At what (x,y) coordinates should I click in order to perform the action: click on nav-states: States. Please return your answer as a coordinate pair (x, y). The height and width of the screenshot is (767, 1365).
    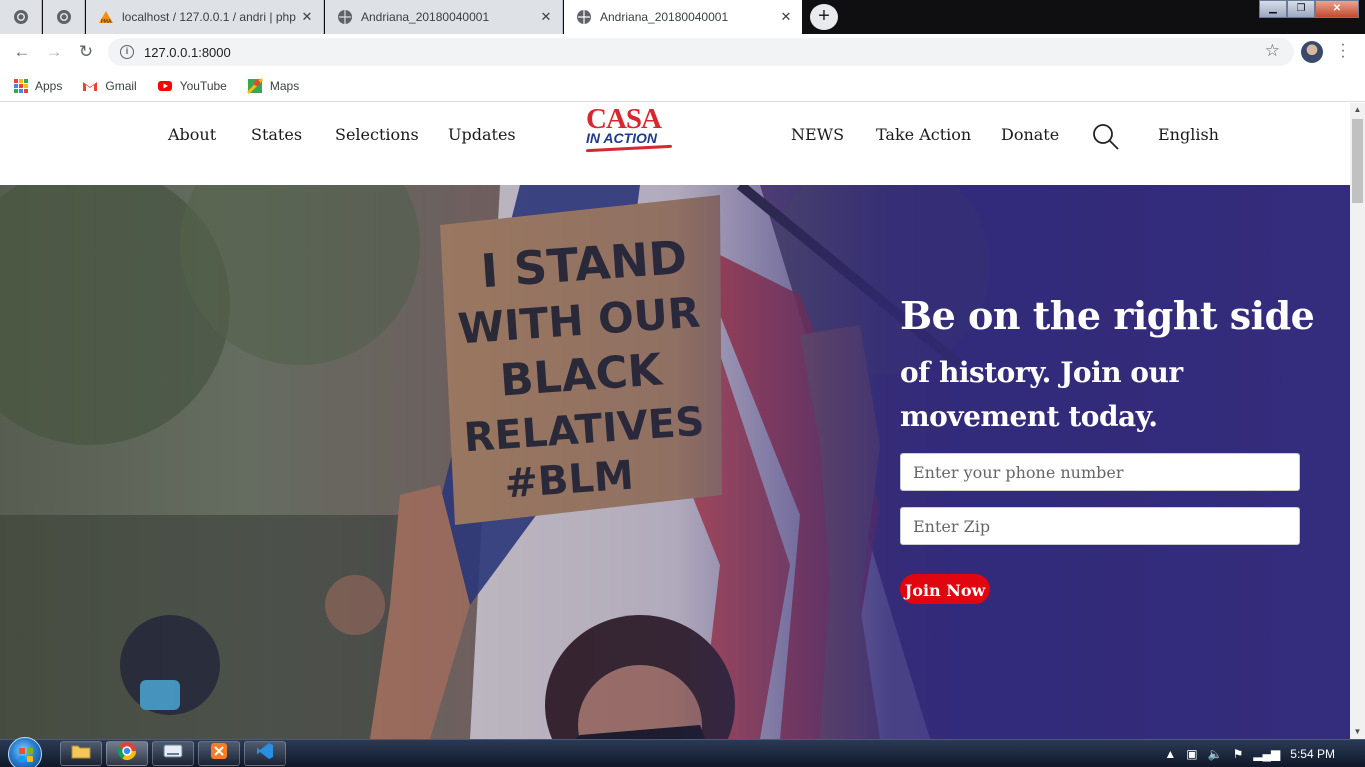
    Looking at the image, I should click on (276, 134).